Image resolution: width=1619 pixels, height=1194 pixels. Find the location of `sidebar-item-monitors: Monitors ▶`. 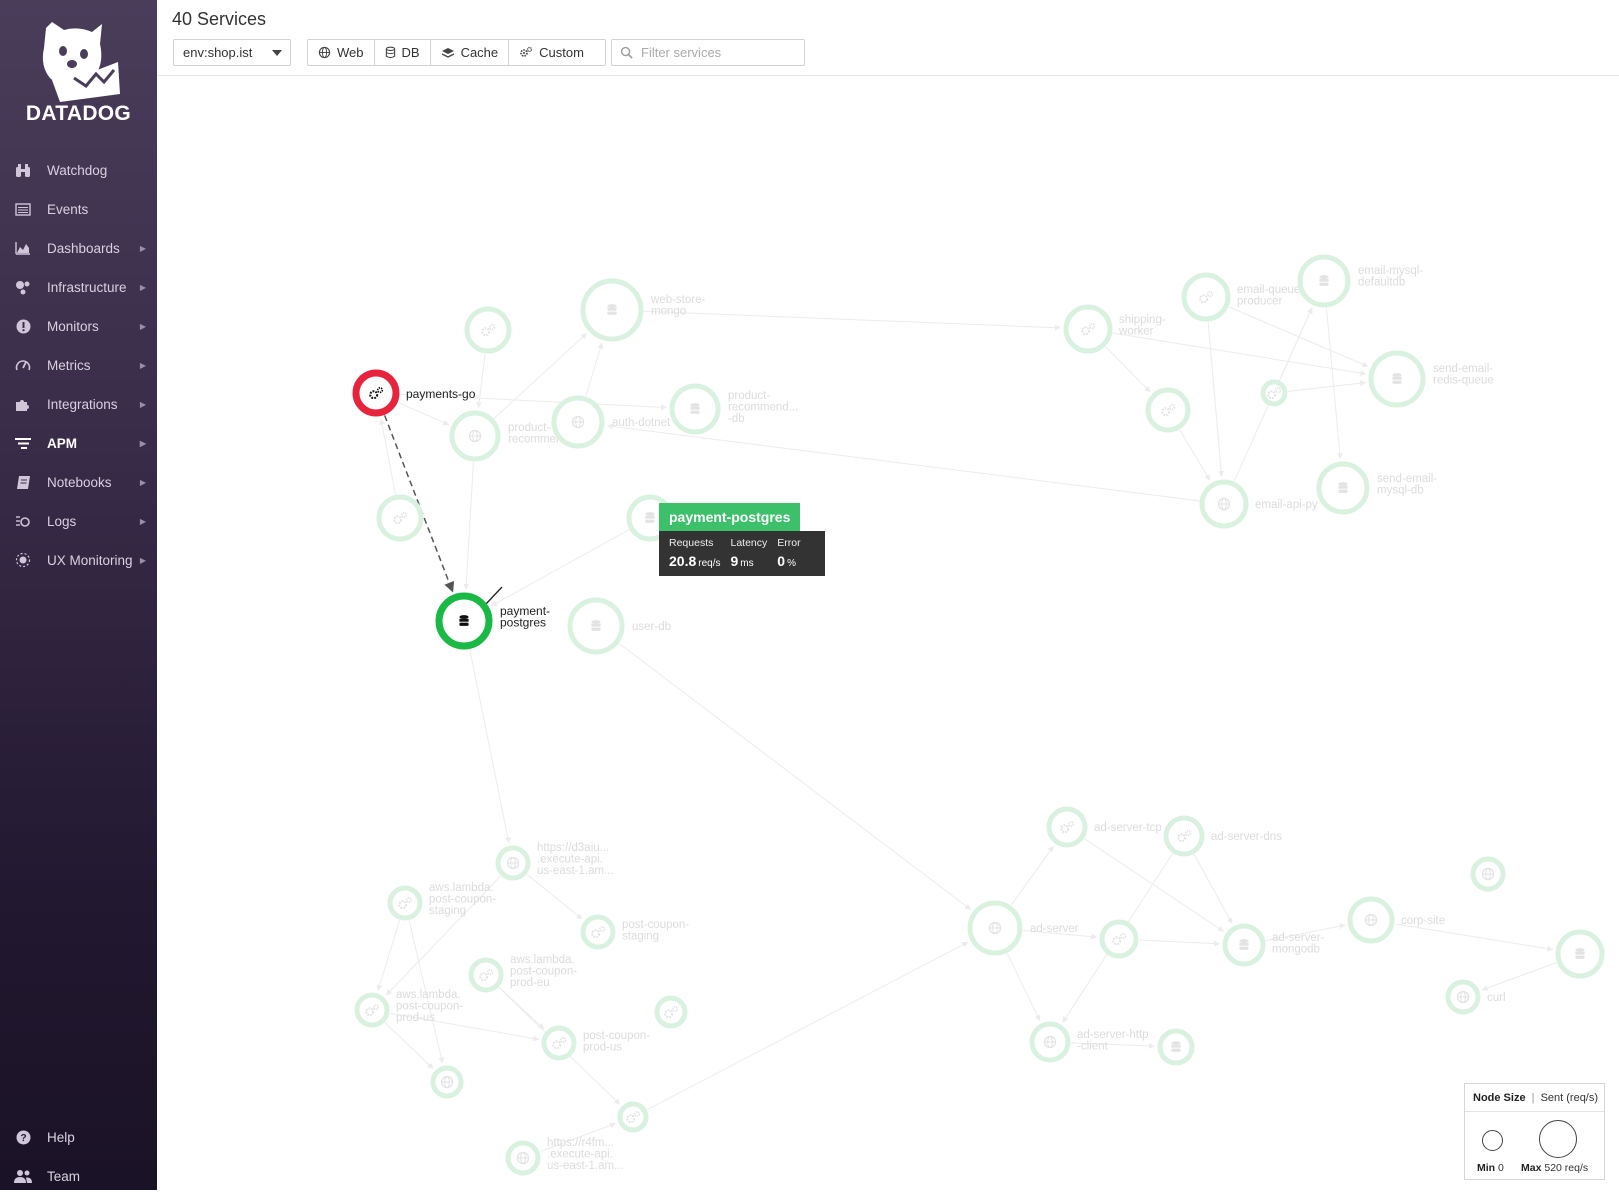

sidebar-item-monitors: Monitors ▶ is located at coordinates (78, 326).